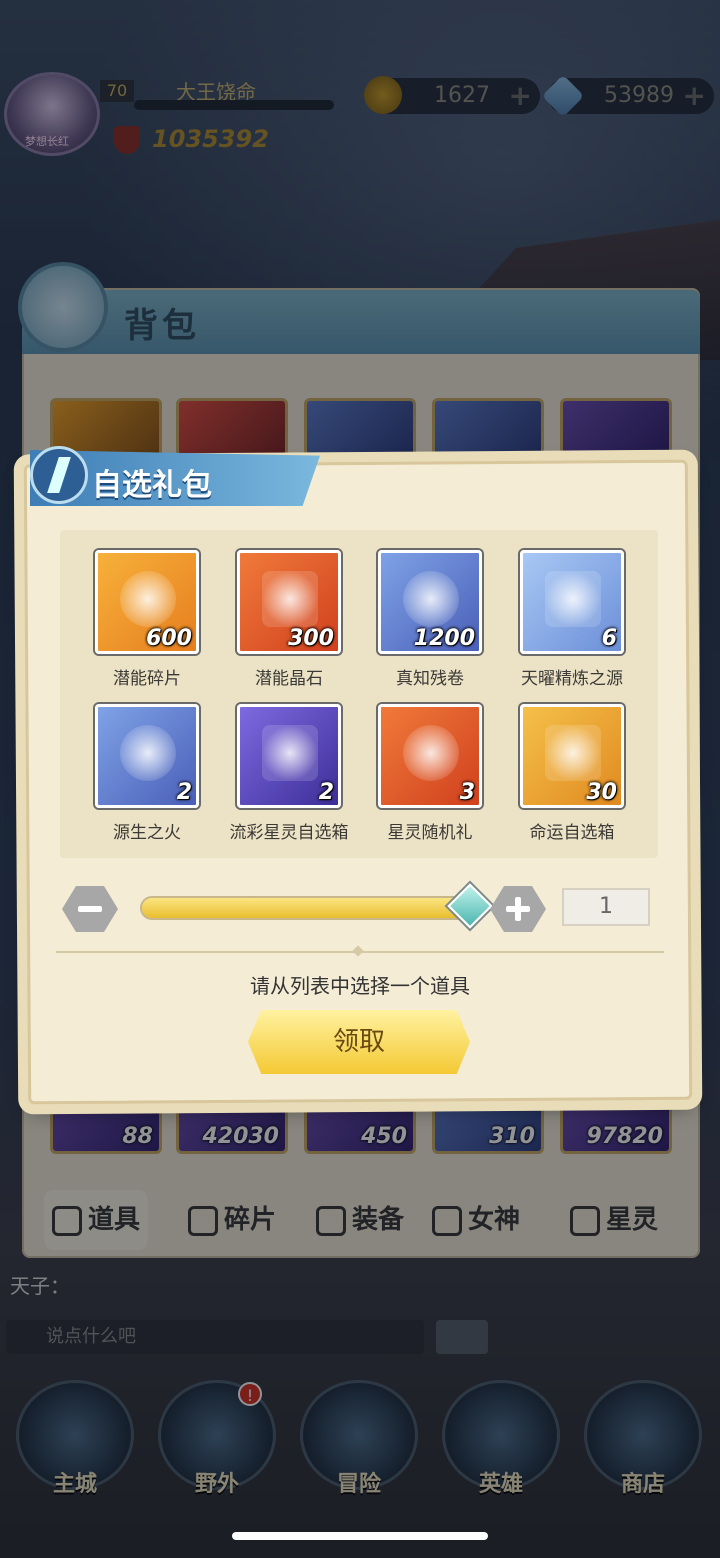 The image size is (720, 1558). What do you see at coordinates (148, 599) in the screenshot?
I see `shard-icon` at bounding box center [148, 599].